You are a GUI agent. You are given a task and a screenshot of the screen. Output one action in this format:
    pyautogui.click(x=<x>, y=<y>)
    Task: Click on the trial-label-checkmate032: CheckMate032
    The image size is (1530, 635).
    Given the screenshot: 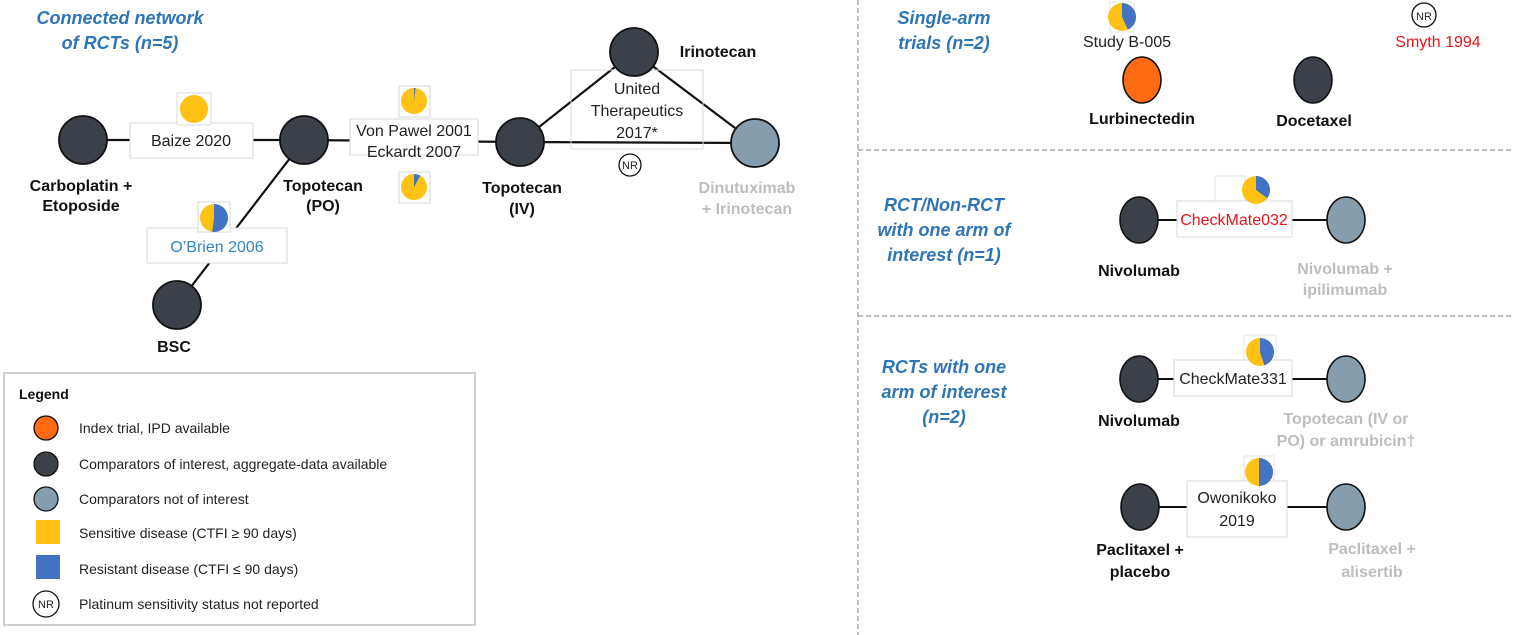 What is the action you would take?
    pyautogui.click(x=1234, y=220)
    